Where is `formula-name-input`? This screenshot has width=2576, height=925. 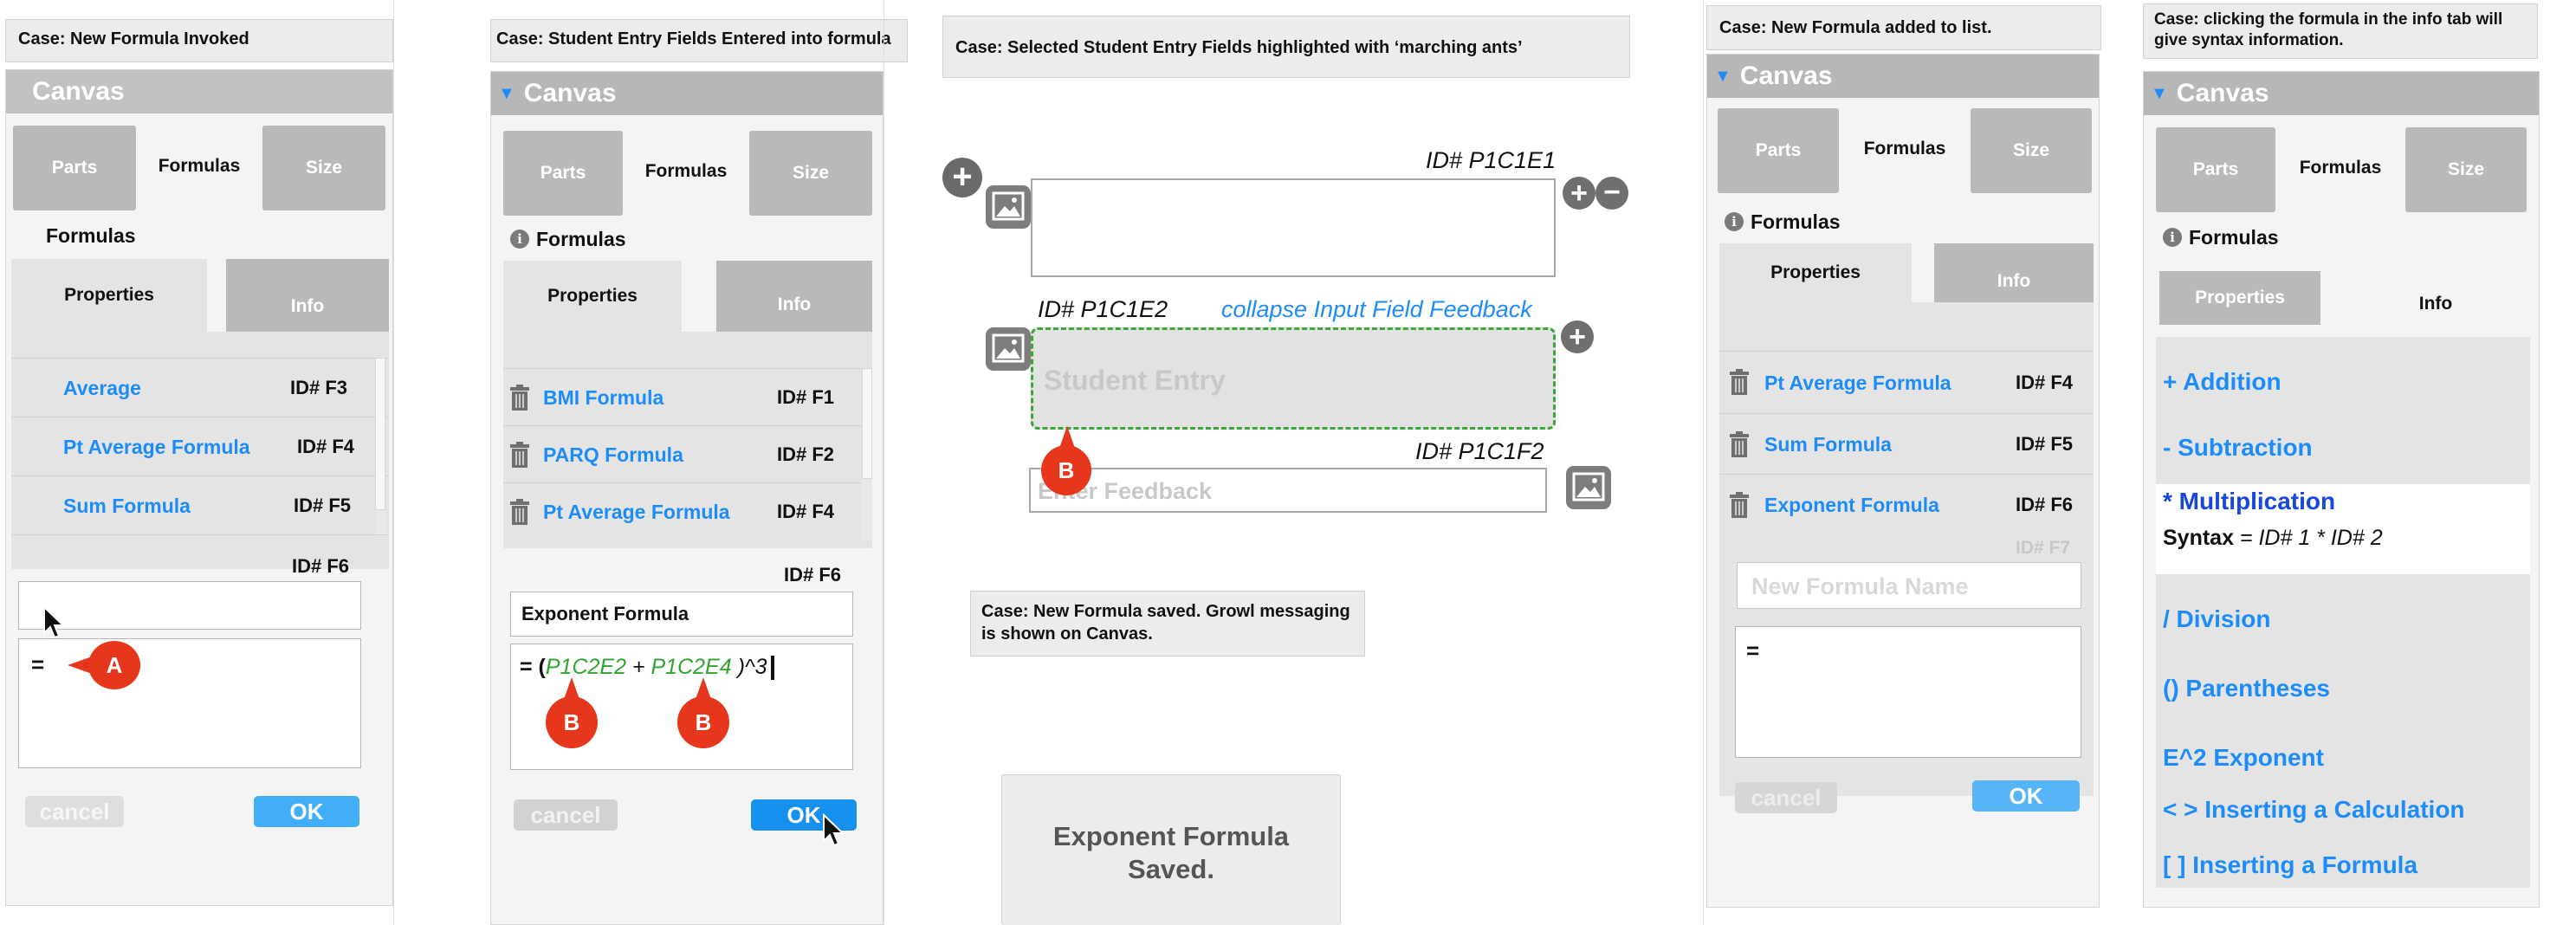
formula-name-input is located at coordinates (189, 605).